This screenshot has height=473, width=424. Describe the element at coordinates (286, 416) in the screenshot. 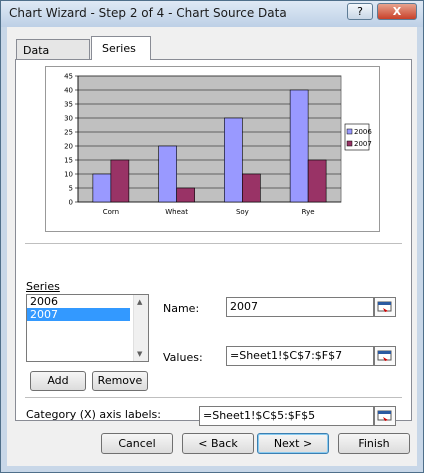

I see `category-labels-field: =Sheet1!$C$5:$F$5` at that location.